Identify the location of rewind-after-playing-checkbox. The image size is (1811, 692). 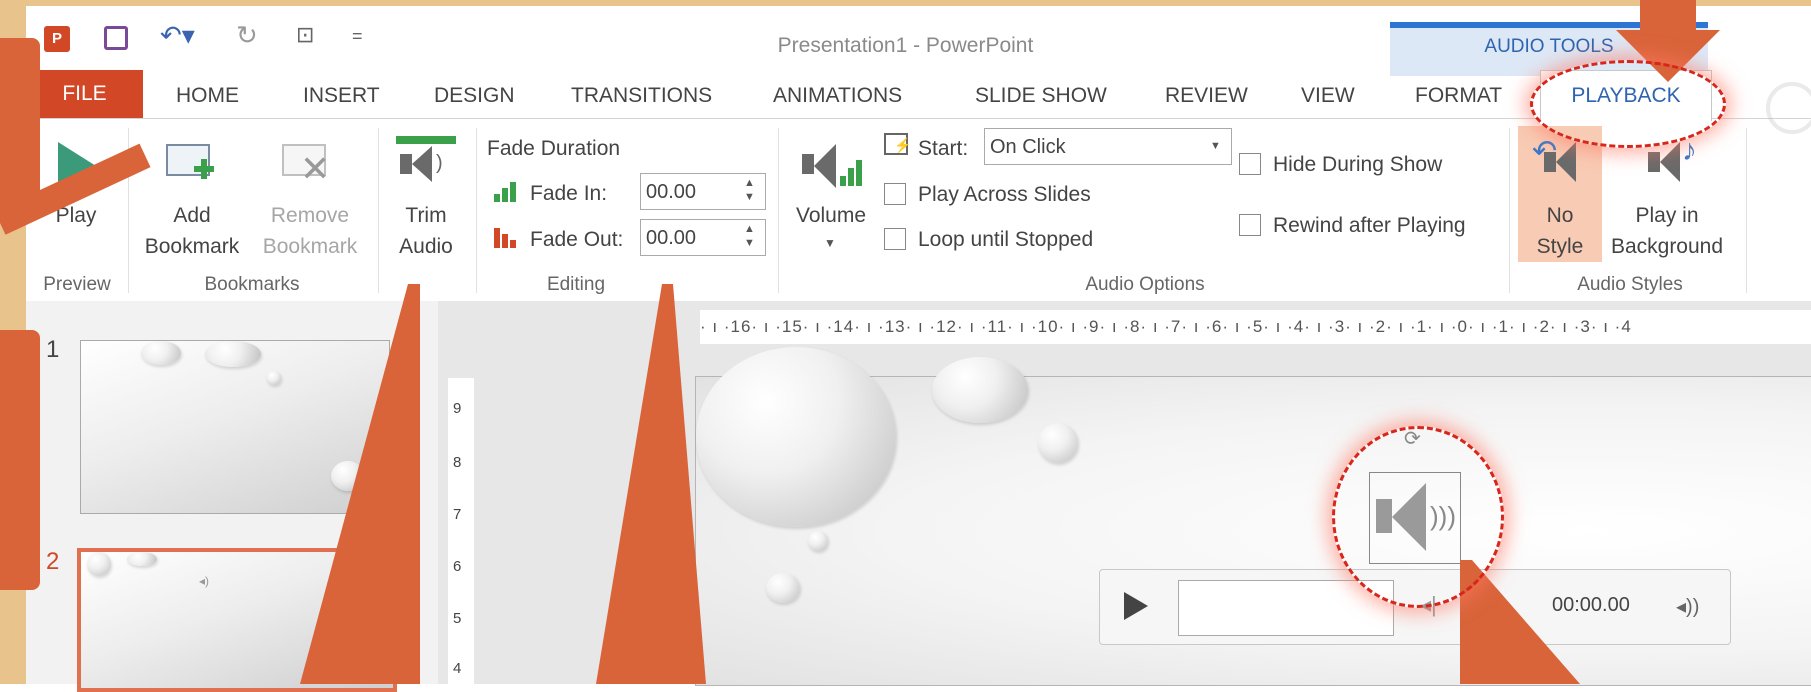
(1250, 225).